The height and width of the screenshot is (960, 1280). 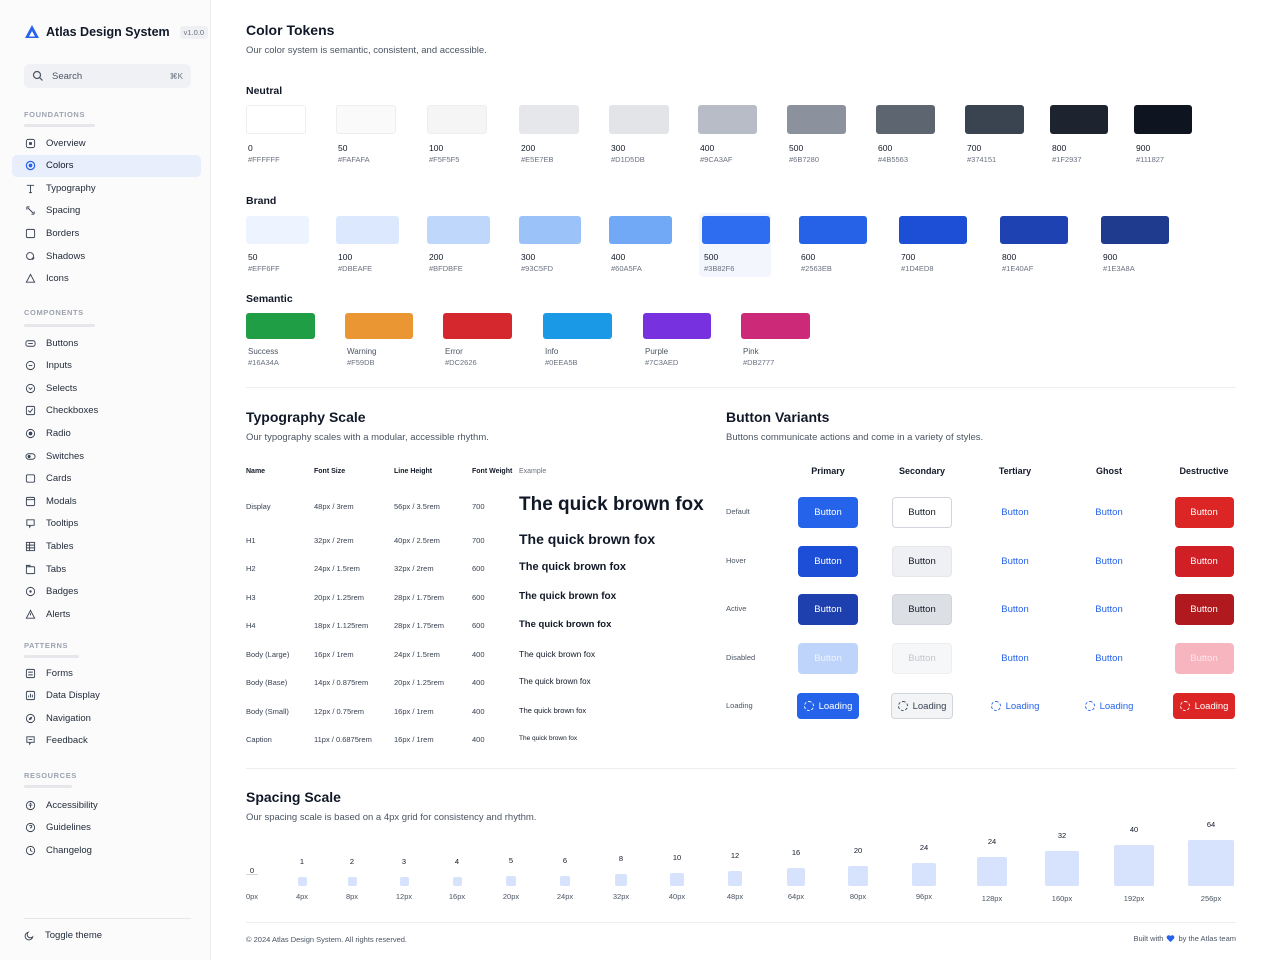 I want to click on sidebar-item-tabs: Tabs, so click(x=106, y=569).